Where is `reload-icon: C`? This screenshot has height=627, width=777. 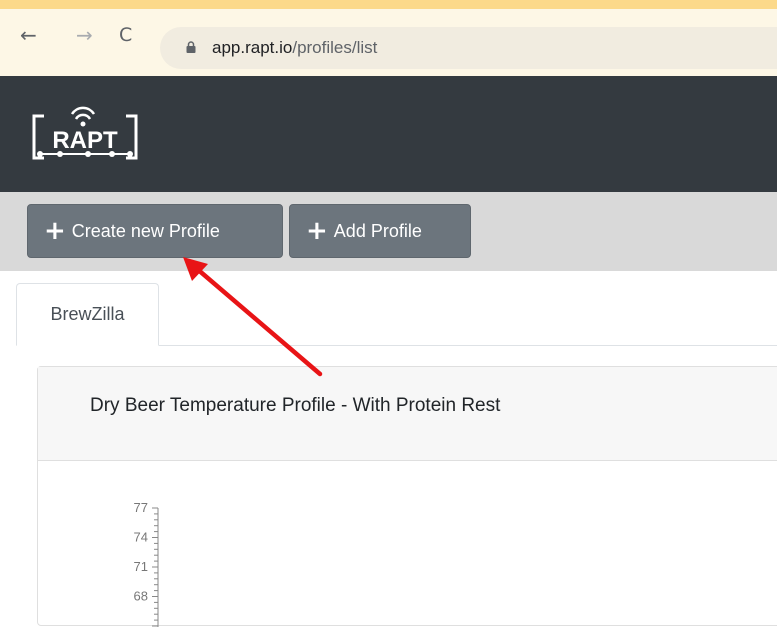 reload-icon: C is located at coordinates (125, 35).